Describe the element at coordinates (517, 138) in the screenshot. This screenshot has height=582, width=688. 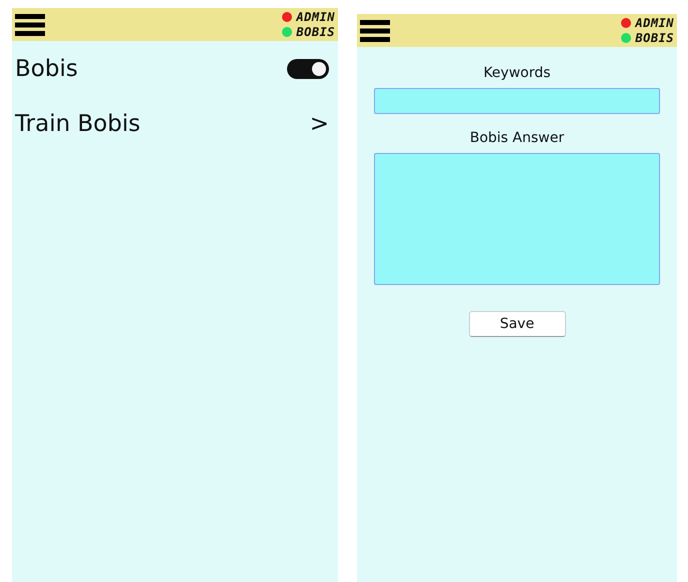
I see `field-label: Bobis Answer` at that location.